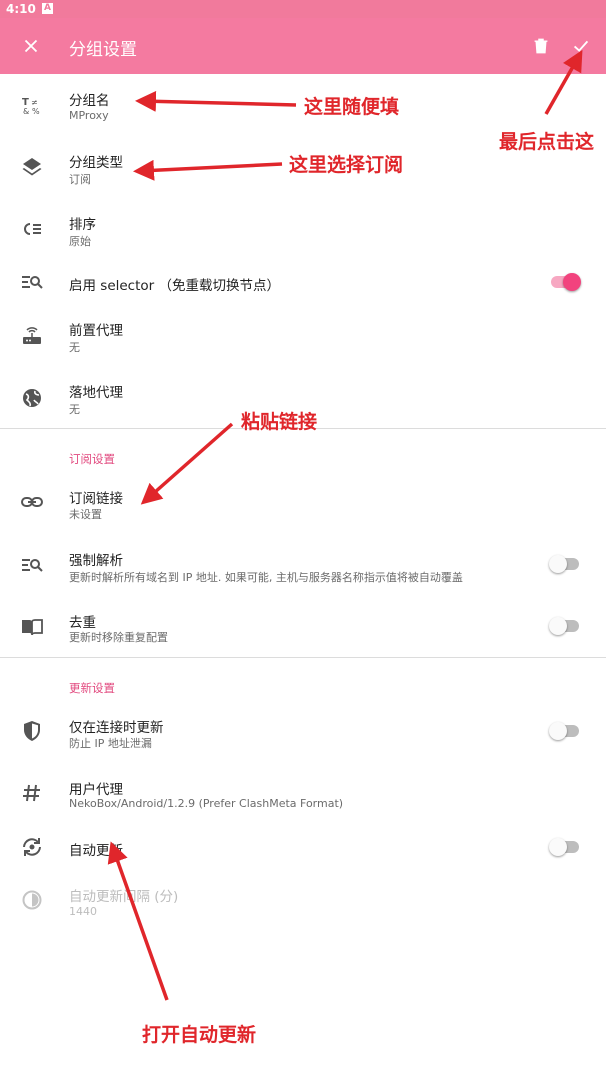 This screenshot has width=606, height=1076. I want to click on row-auto-update-interval: 自动更新间隔 (分) 1440, so click(303, 901).